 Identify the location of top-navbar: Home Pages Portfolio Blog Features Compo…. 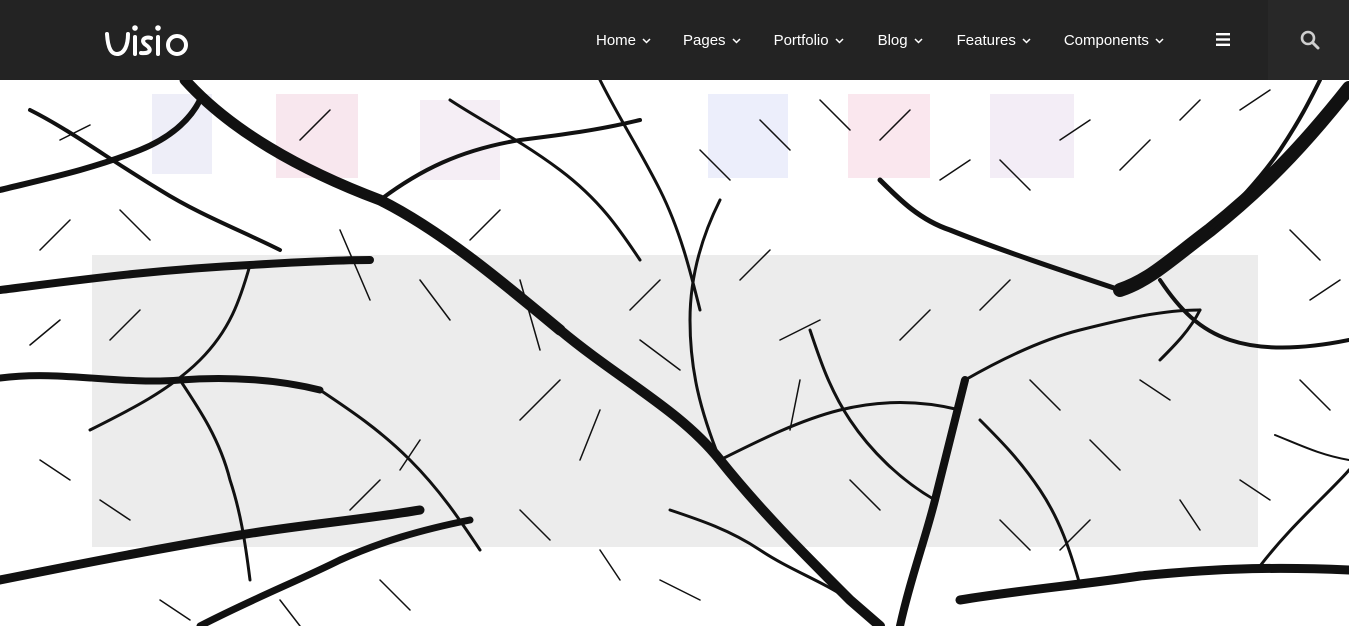
(674, 40).